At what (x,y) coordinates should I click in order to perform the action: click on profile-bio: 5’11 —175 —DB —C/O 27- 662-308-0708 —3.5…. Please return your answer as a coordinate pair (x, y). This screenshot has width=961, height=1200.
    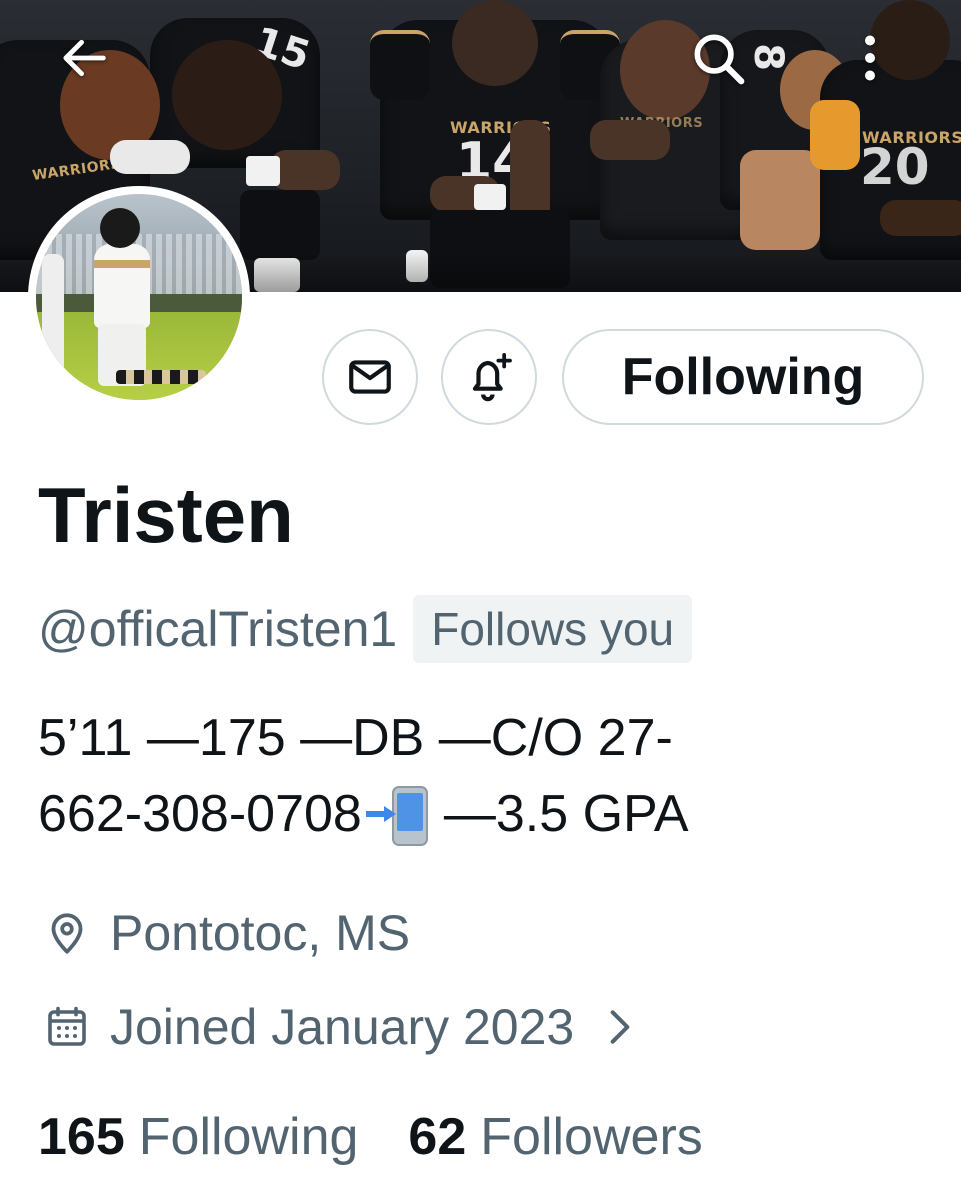
    Looking at the image, I should click on (488, 776).